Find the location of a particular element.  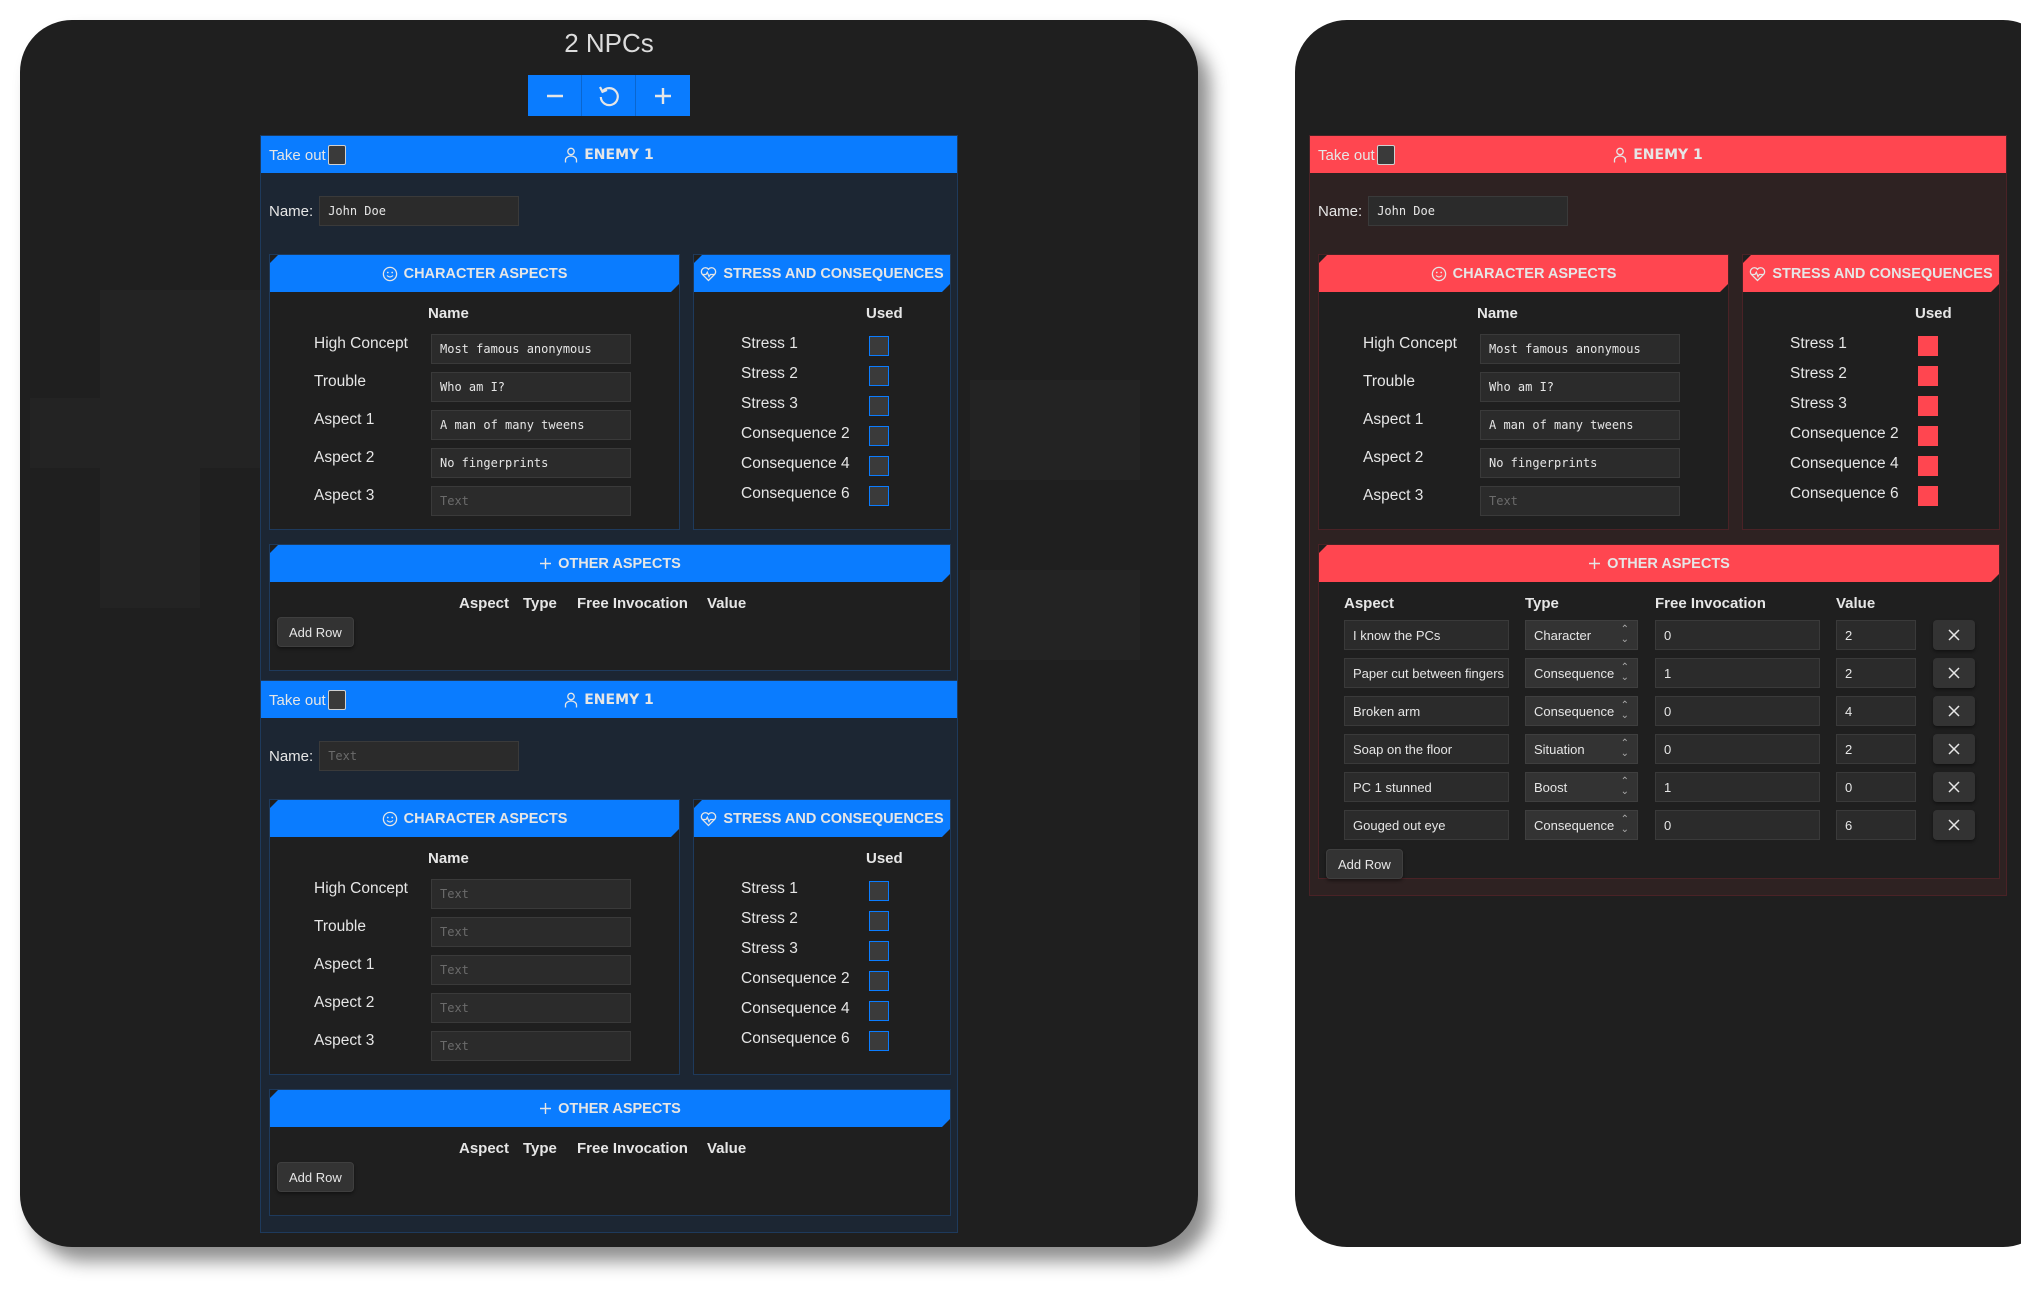

other-aspect-name-input: Paper cut between fingers is located at coordinates (1426, 673).